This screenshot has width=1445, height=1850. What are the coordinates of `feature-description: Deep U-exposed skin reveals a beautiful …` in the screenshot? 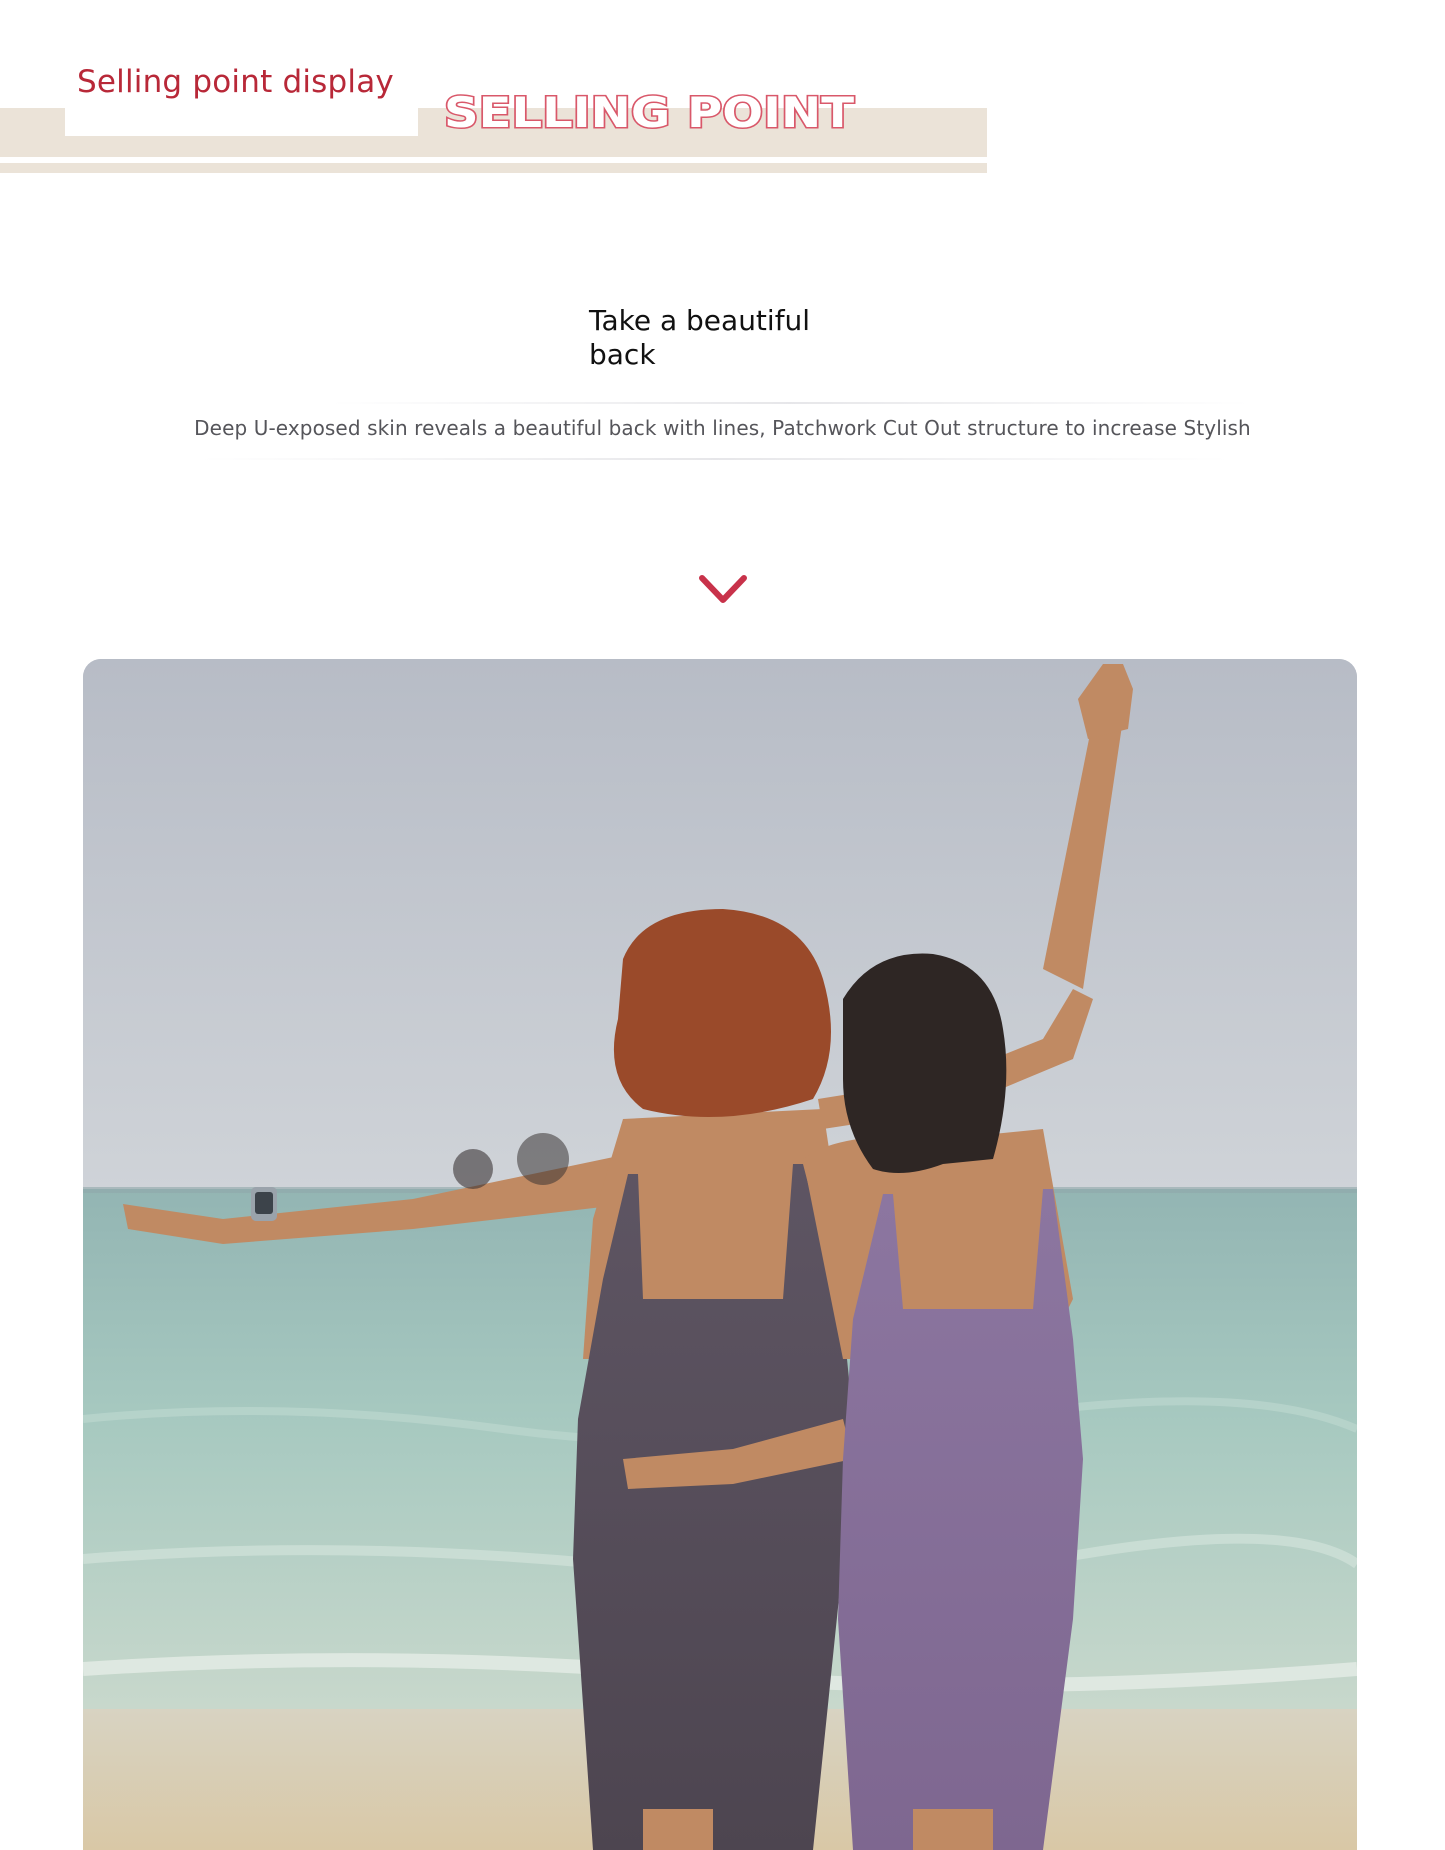 It's located at (722, 428).